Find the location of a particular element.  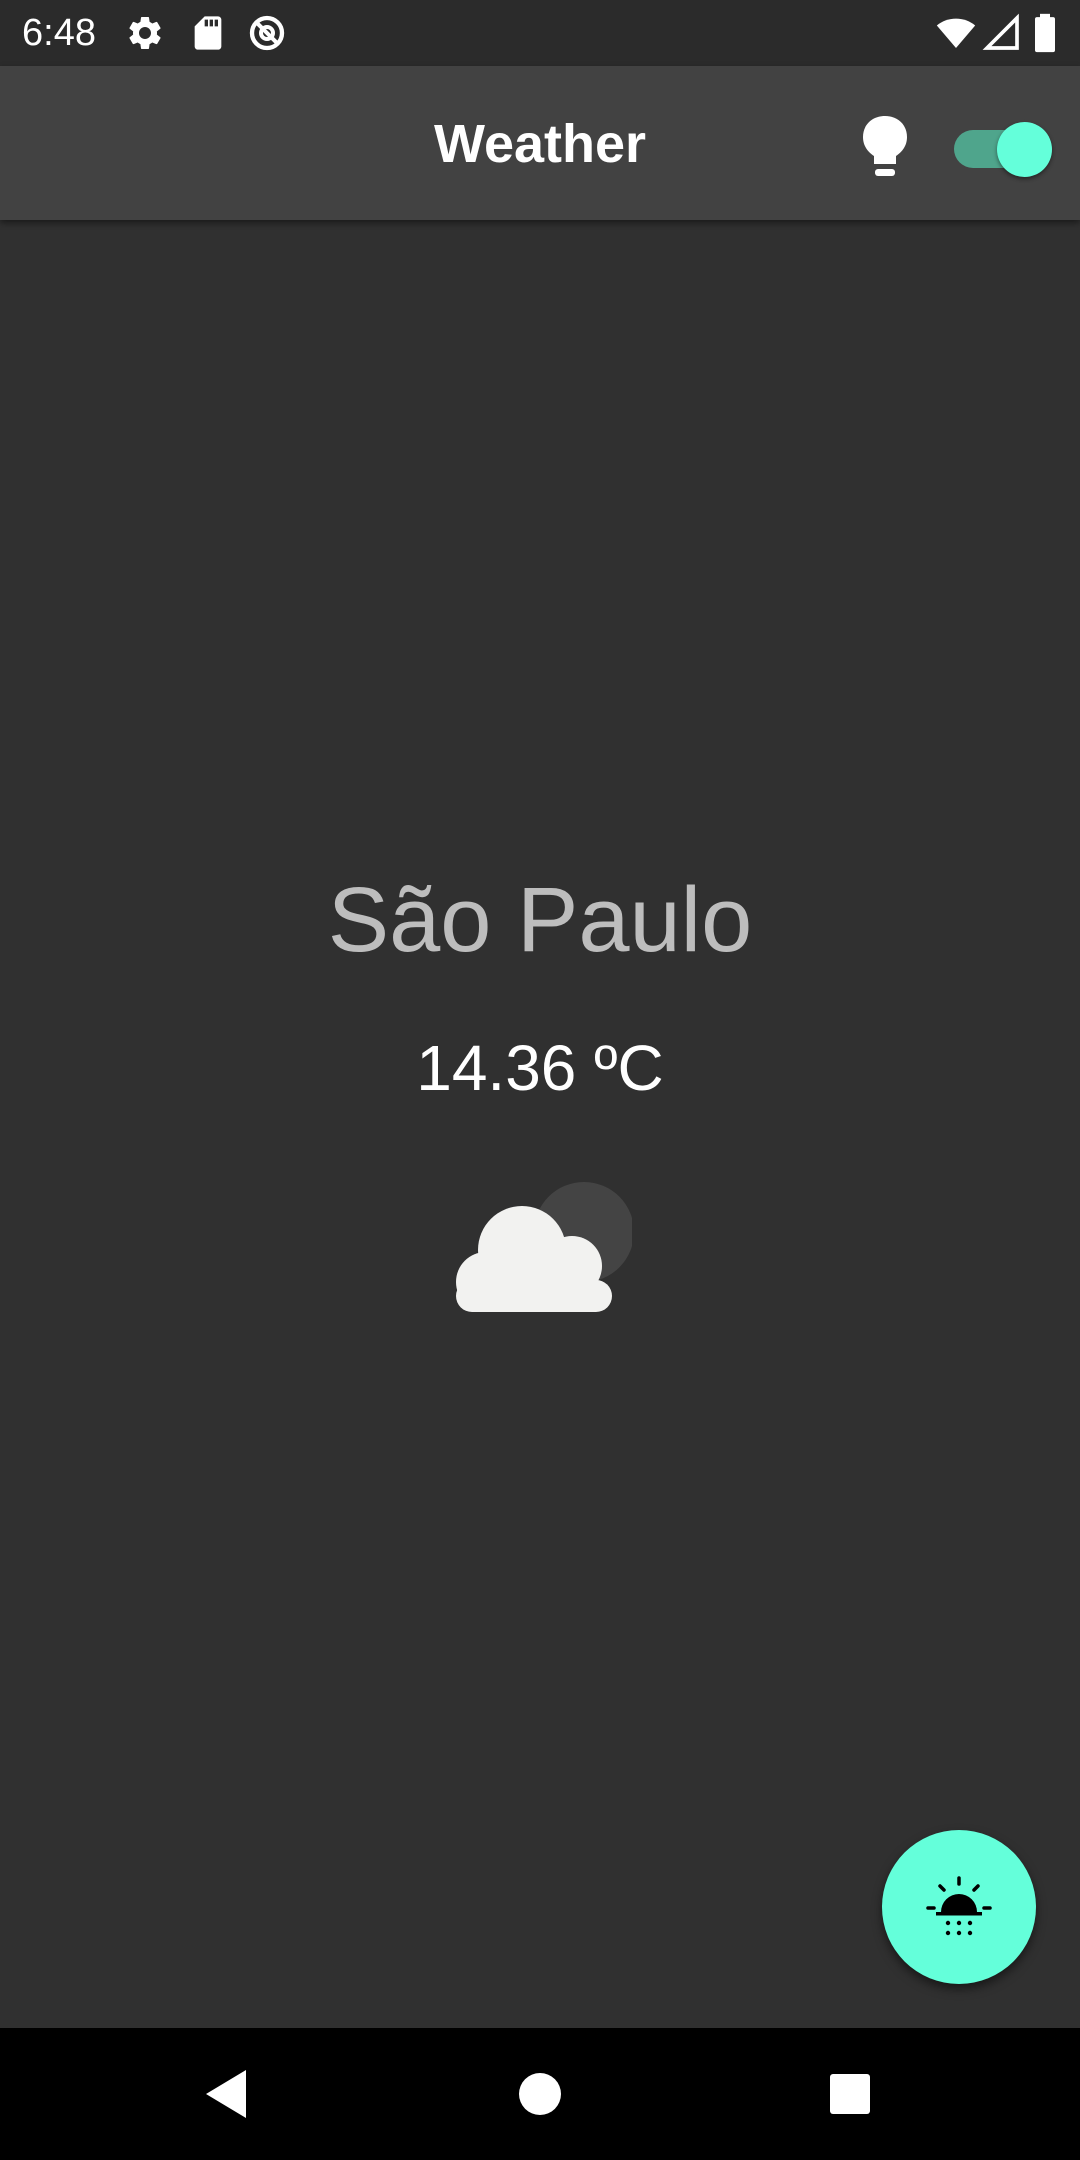

sunrise-icon is located at coordinates (959, 1906).